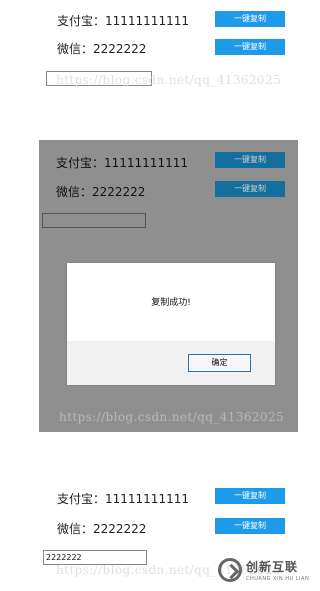  What do you see at coordinates (172, 417) in the screenshot?
I see `watermark-text: https://blog.csdn.net/qq_41362025` at bounding box center [172, 417].